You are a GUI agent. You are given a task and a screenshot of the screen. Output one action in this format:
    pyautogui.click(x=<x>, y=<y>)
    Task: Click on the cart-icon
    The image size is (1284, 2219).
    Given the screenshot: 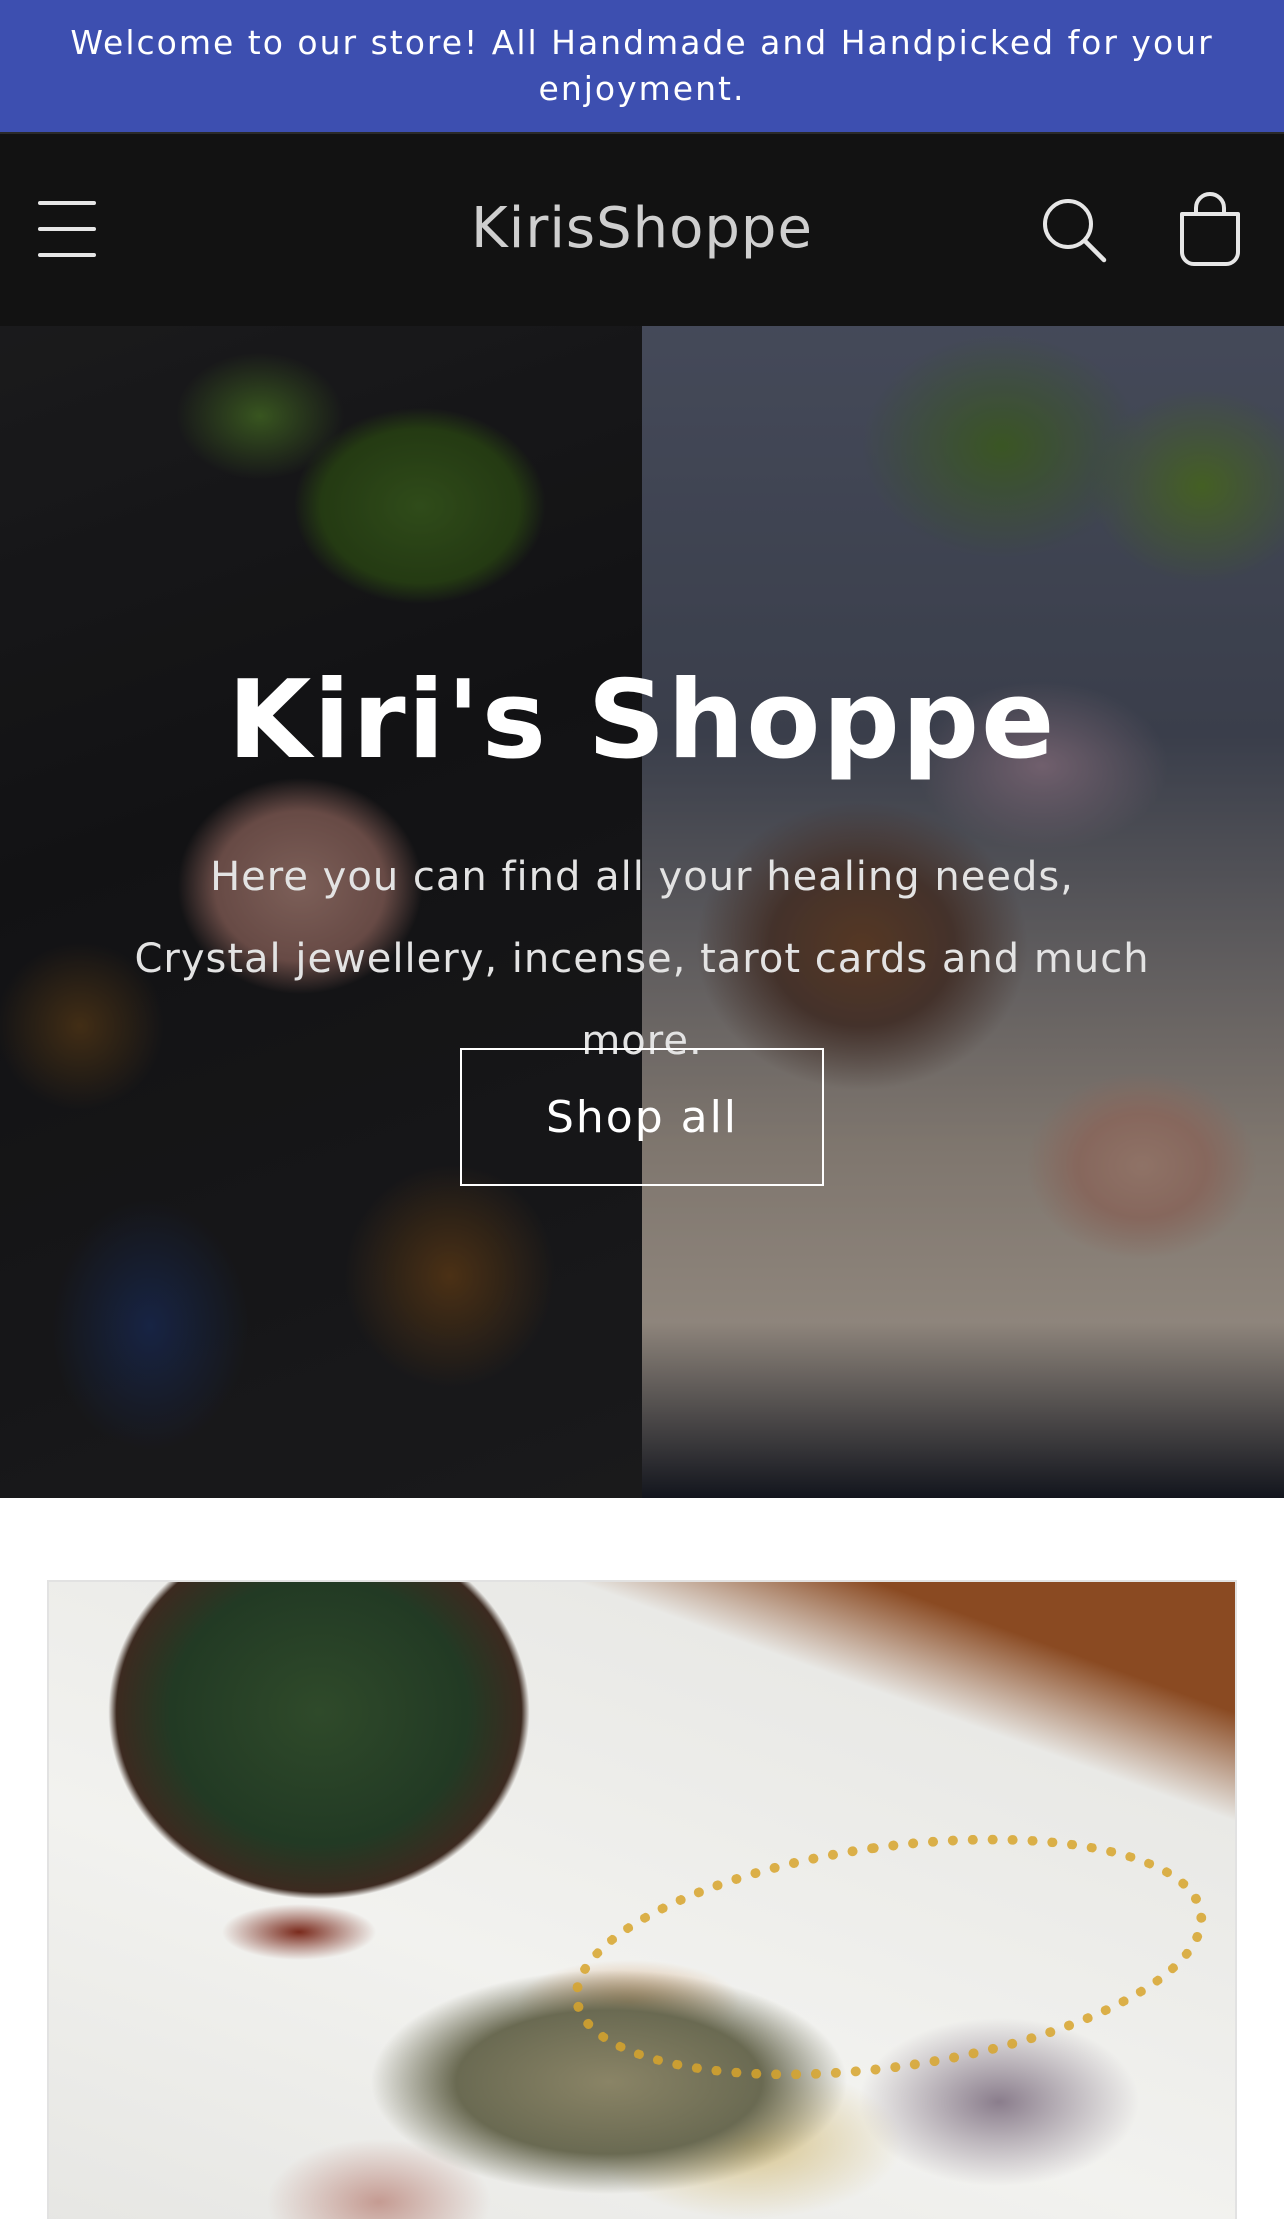 What is the action you would take?
    pyautogui.click(x=1210, y=229)
    